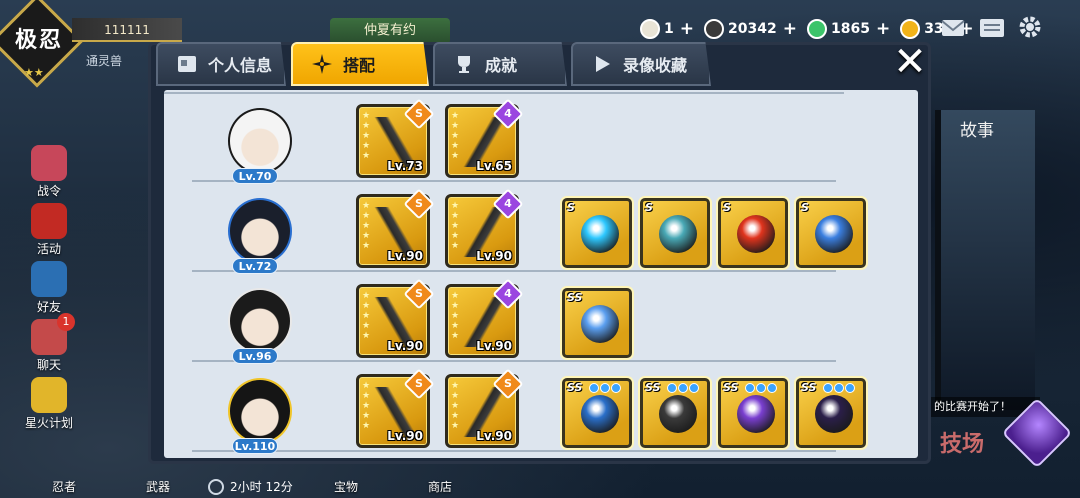 The height and width of the screenshot is (498, 1080). Describe the element at coordinates (962, 442) in the screenshot. I see `arena-title: 技场` at that location.